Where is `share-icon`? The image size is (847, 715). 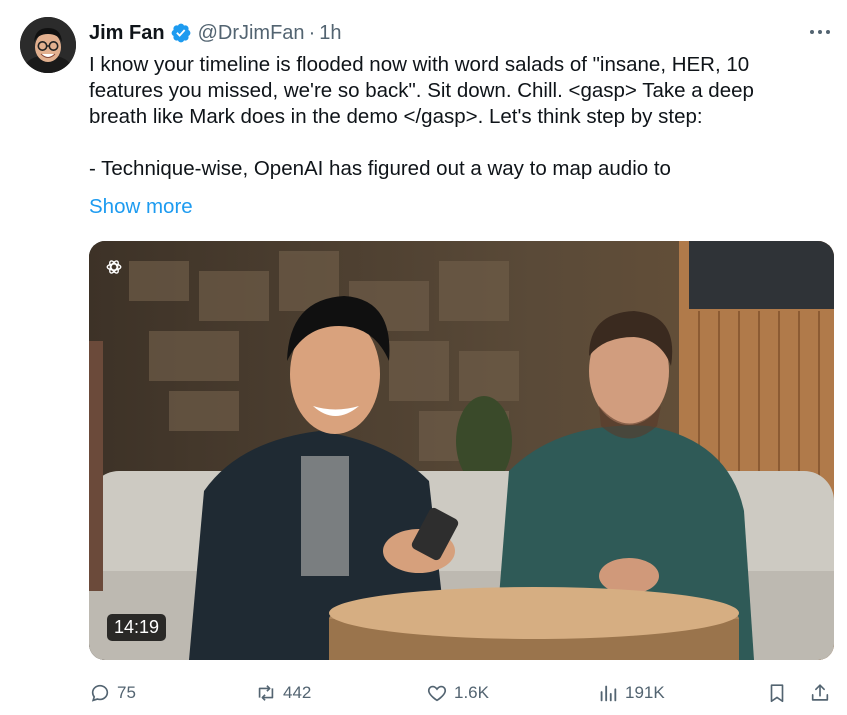
share-icon is located at coordinates (820, 692).